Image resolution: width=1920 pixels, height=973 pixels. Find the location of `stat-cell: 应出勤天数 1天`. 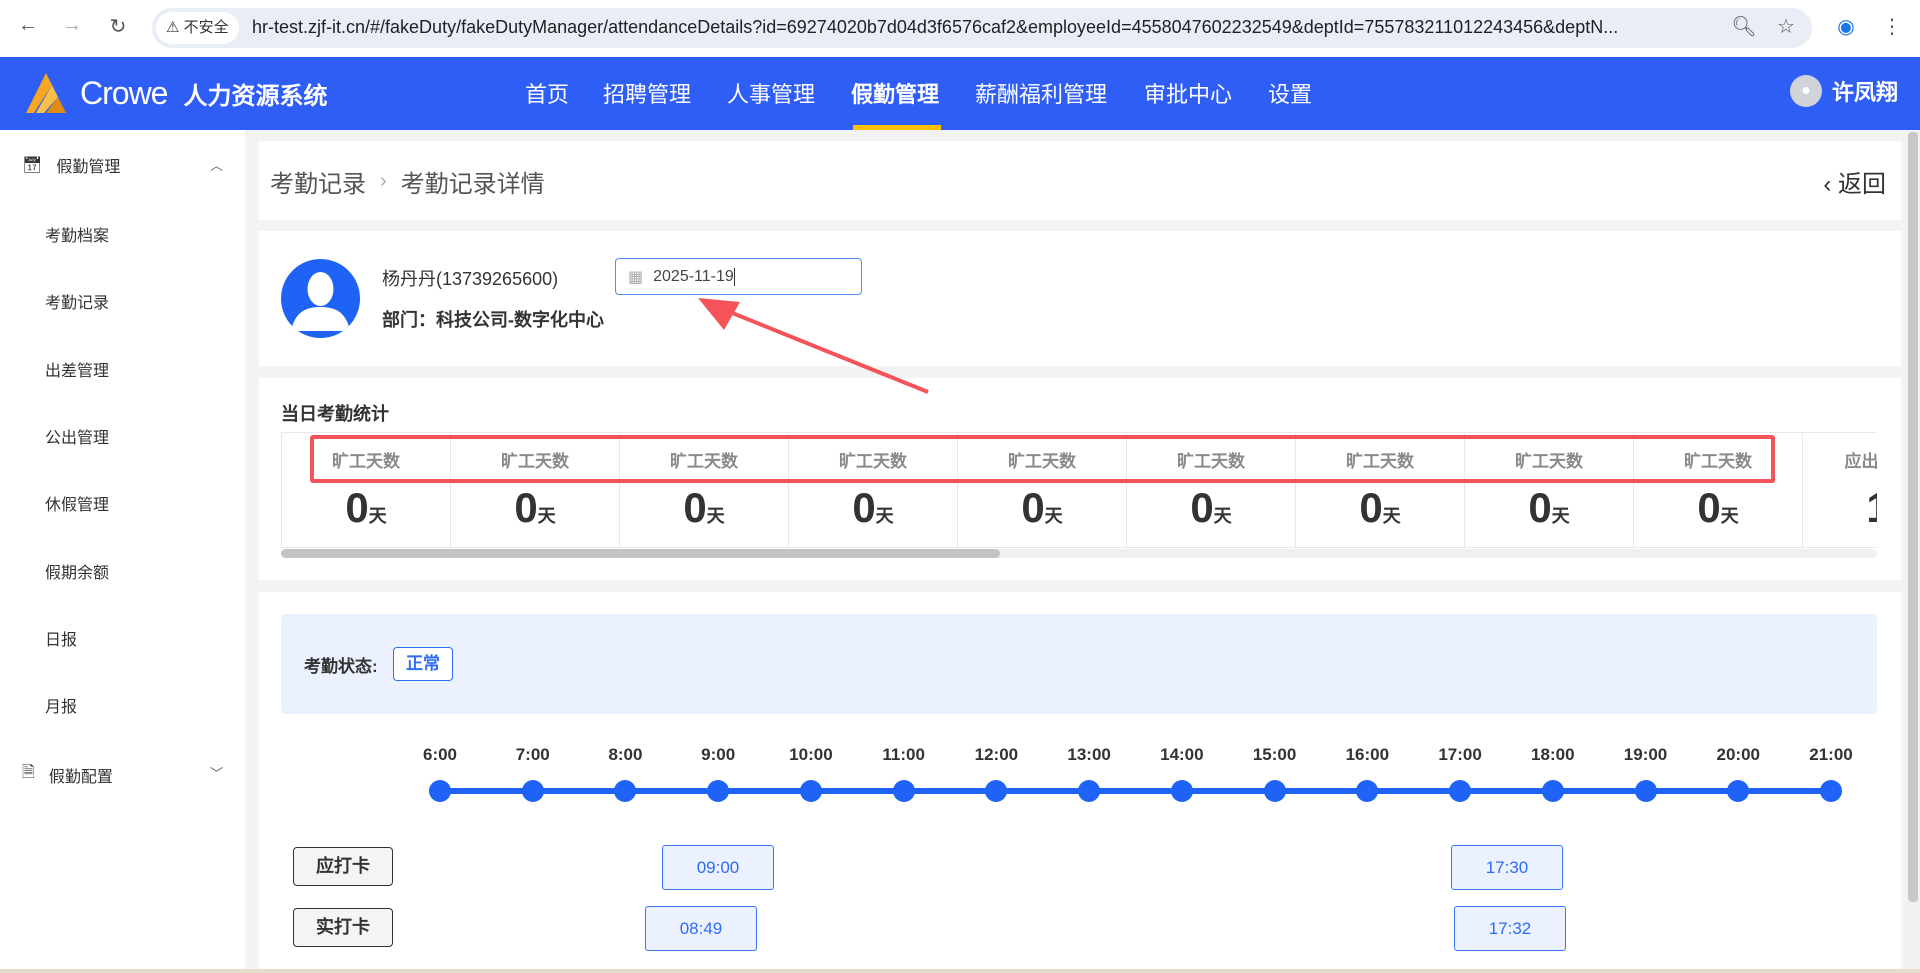

stat-cell: 应出勤天数 1天 is located at coordinates (1840, 490).